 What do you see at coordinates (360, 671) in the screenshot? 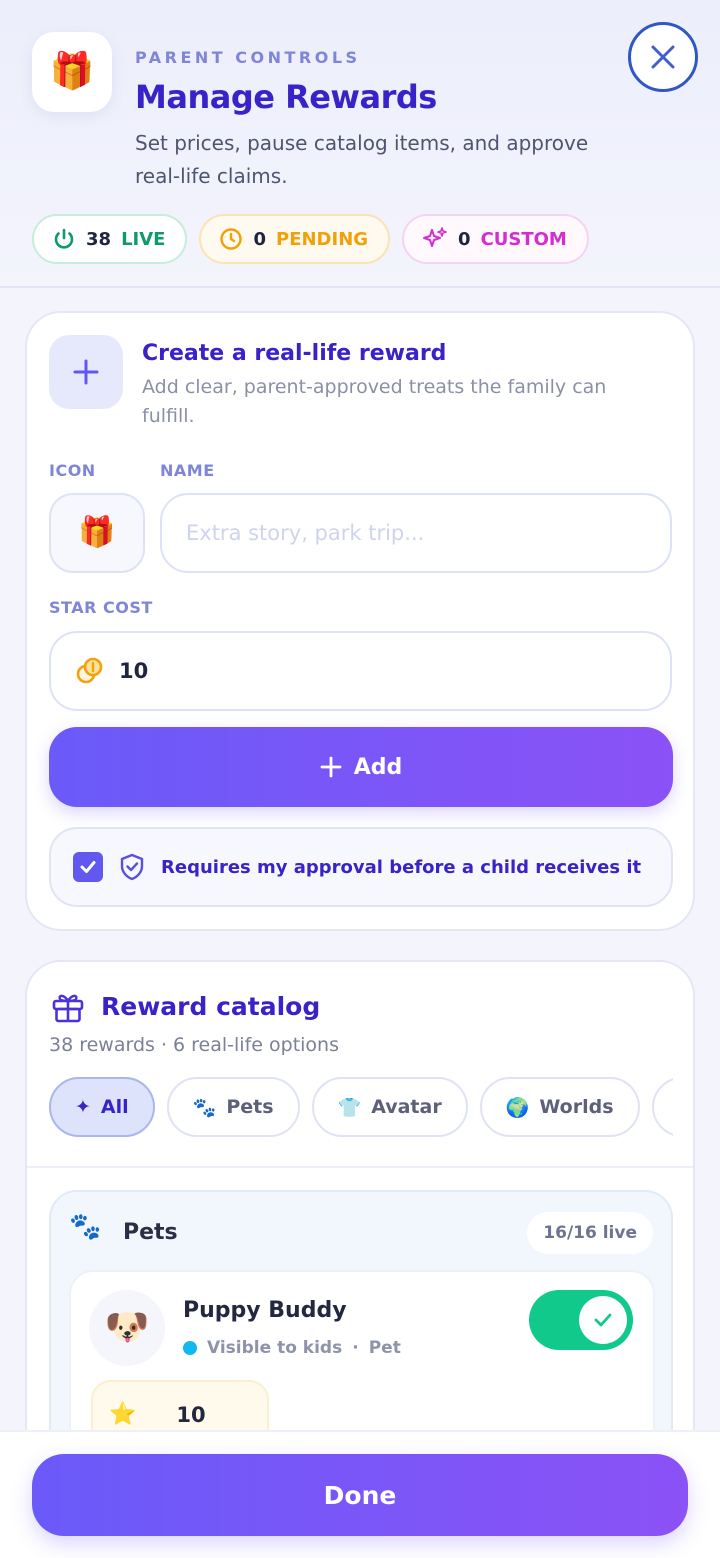
I see `star-cost-input: 10` at bounding box center [360, 671].